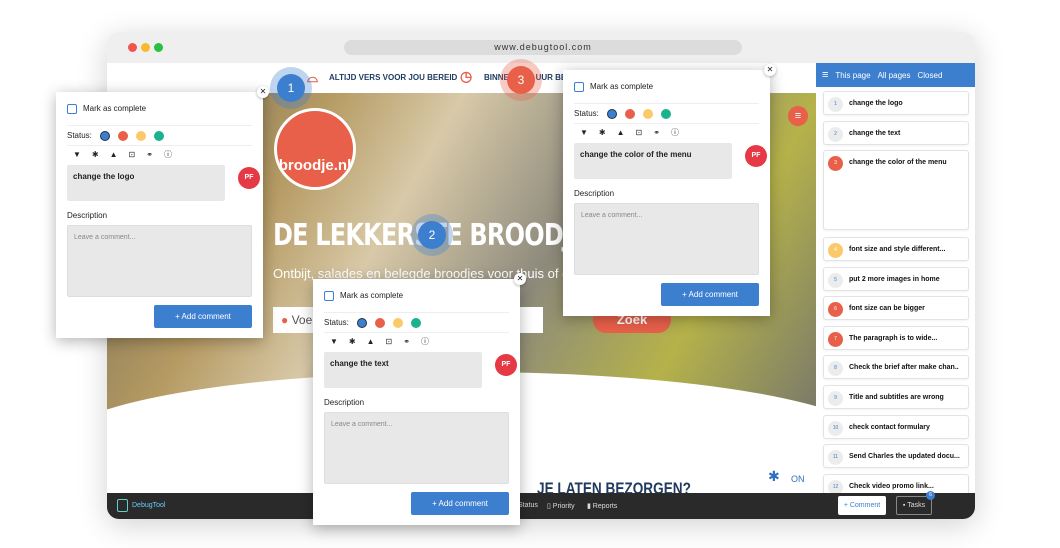 This screenshot has height=548, width=1060. Describe the element at coordinates (521, 80) in the screenshot. I see `comment-marker: 3` at that location.